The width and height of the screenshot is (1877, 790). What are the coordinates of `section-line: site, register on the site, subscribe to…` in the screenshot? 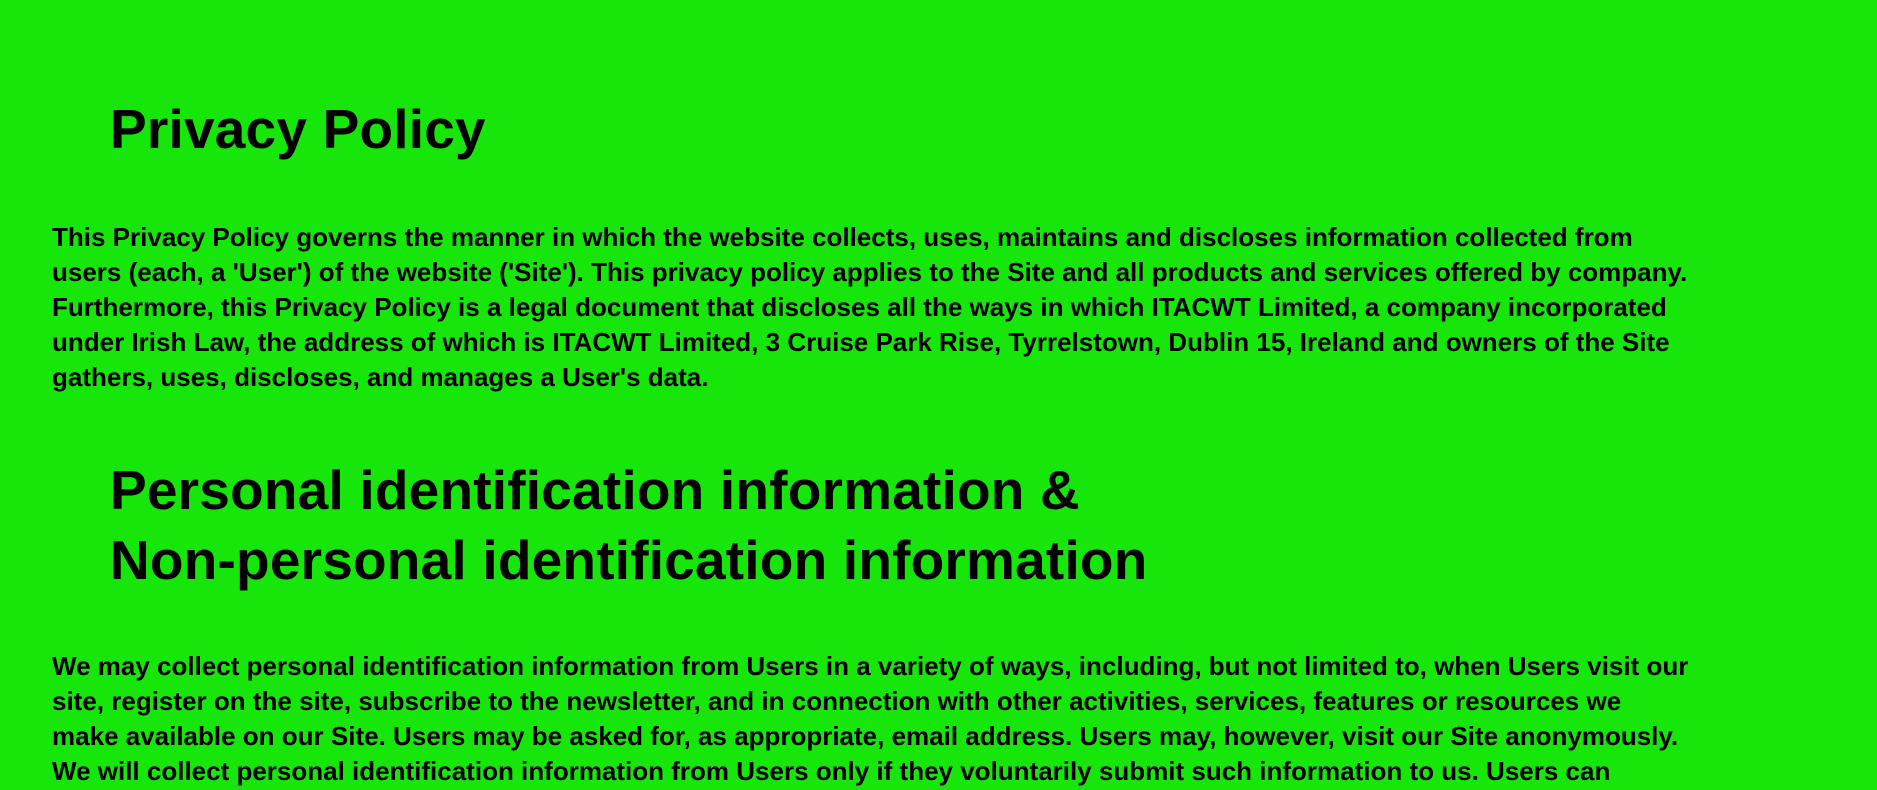 It's located at (837, 701).